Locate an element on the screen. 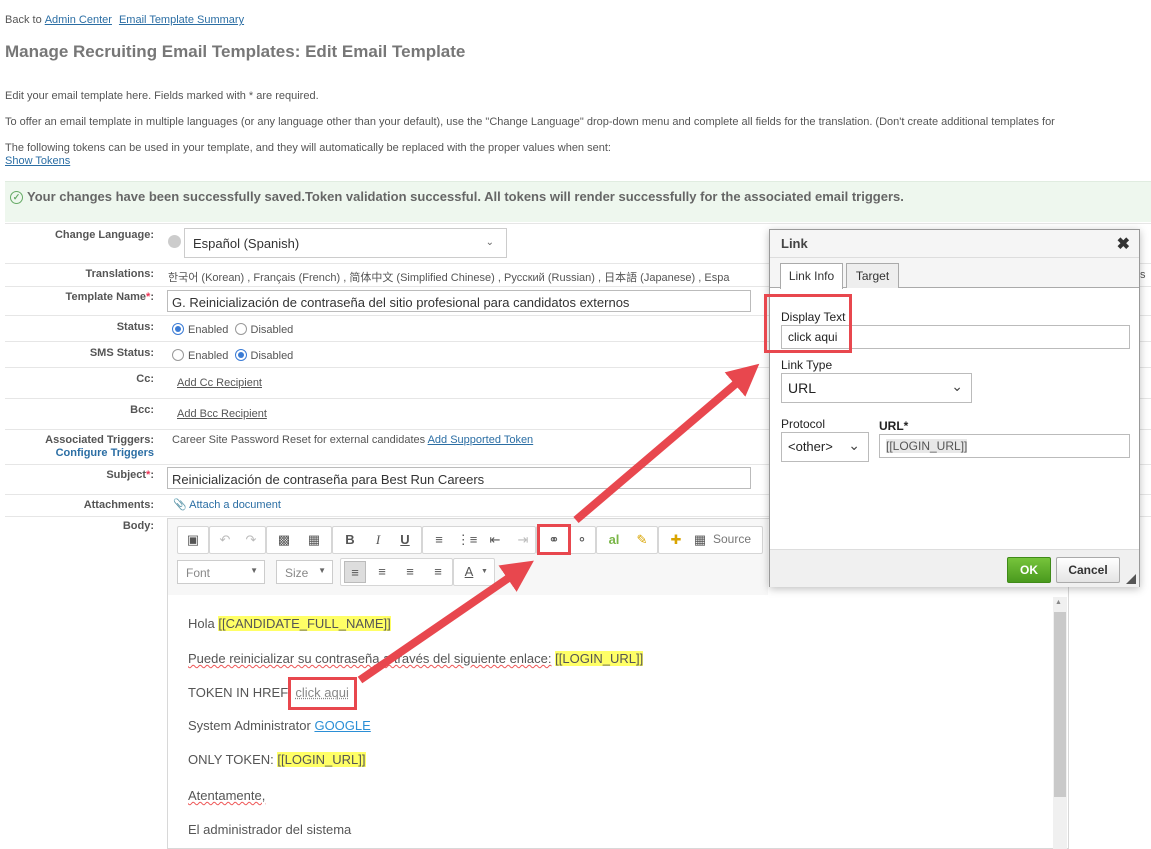 The image size is (1151, 849). sms-disabled-radio is located at coordinates (240, 355).